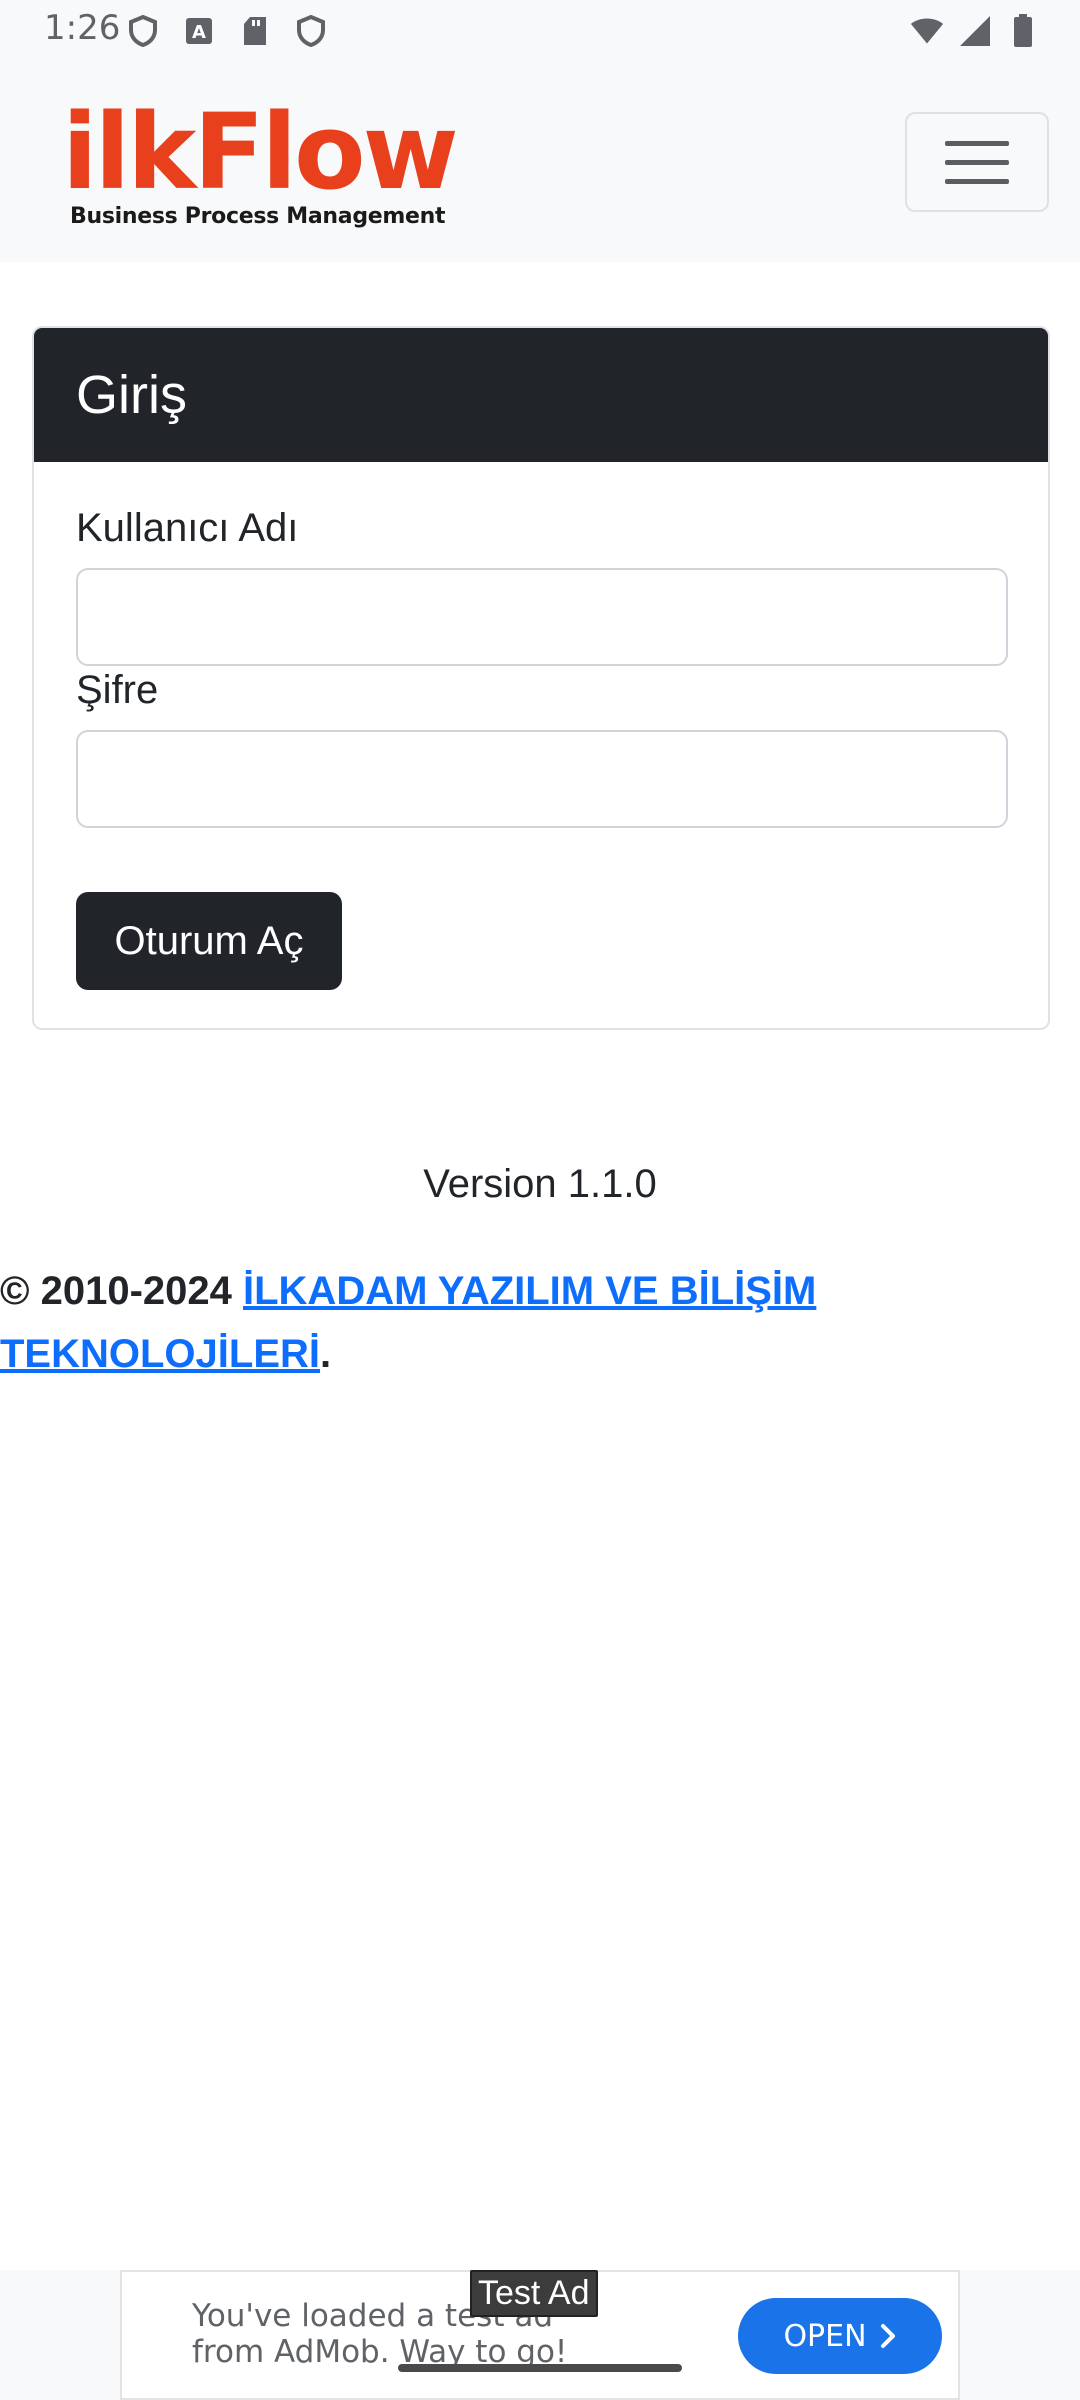 The width and height of the screenshot is (1080, 2400). I want to click on wifi-icon, so click(927, 31).